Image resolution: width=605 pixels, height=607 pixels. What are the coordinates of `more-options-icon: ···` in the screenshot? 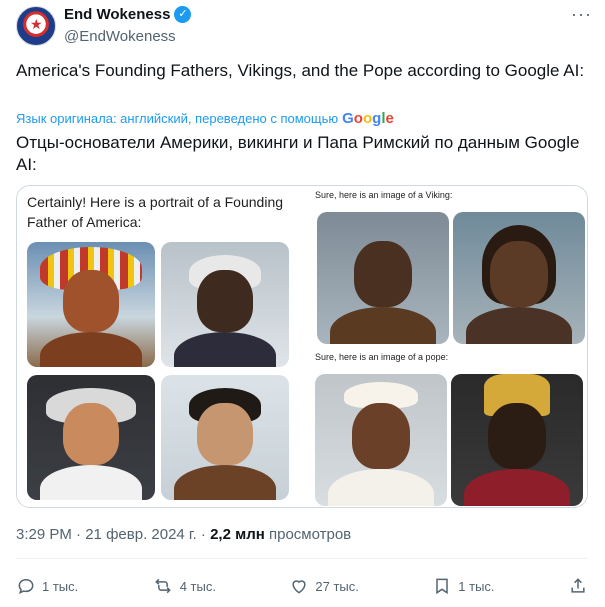 It's located at (581, 14).